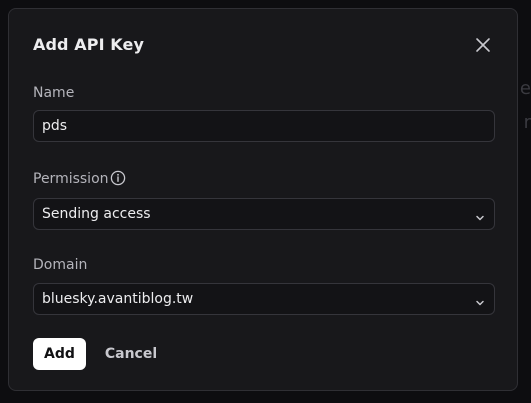 The height and width of the screenshot is (403, 531). What do you see at coordinates (118, 178) in the screenshot?
I see `info-icon` at bounding box center [118, 178].